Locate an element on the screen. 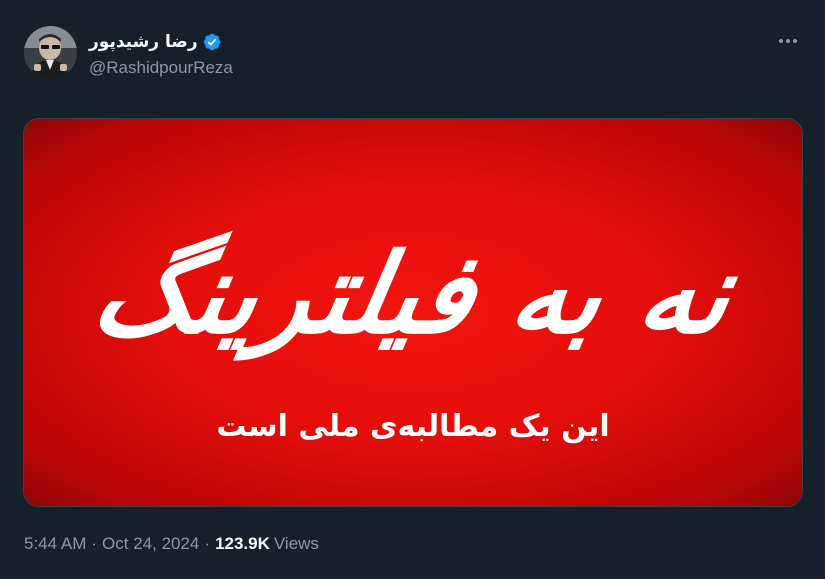  avatar is located at coordinates (50, 52).